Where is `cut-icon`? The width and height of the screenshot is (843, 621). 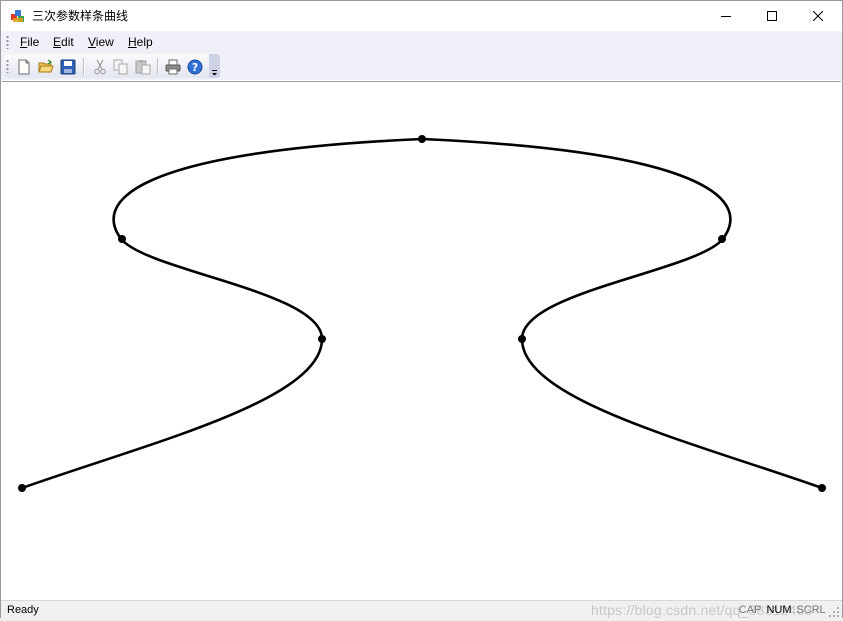 cut-icon is located at coordinates (99, 66).